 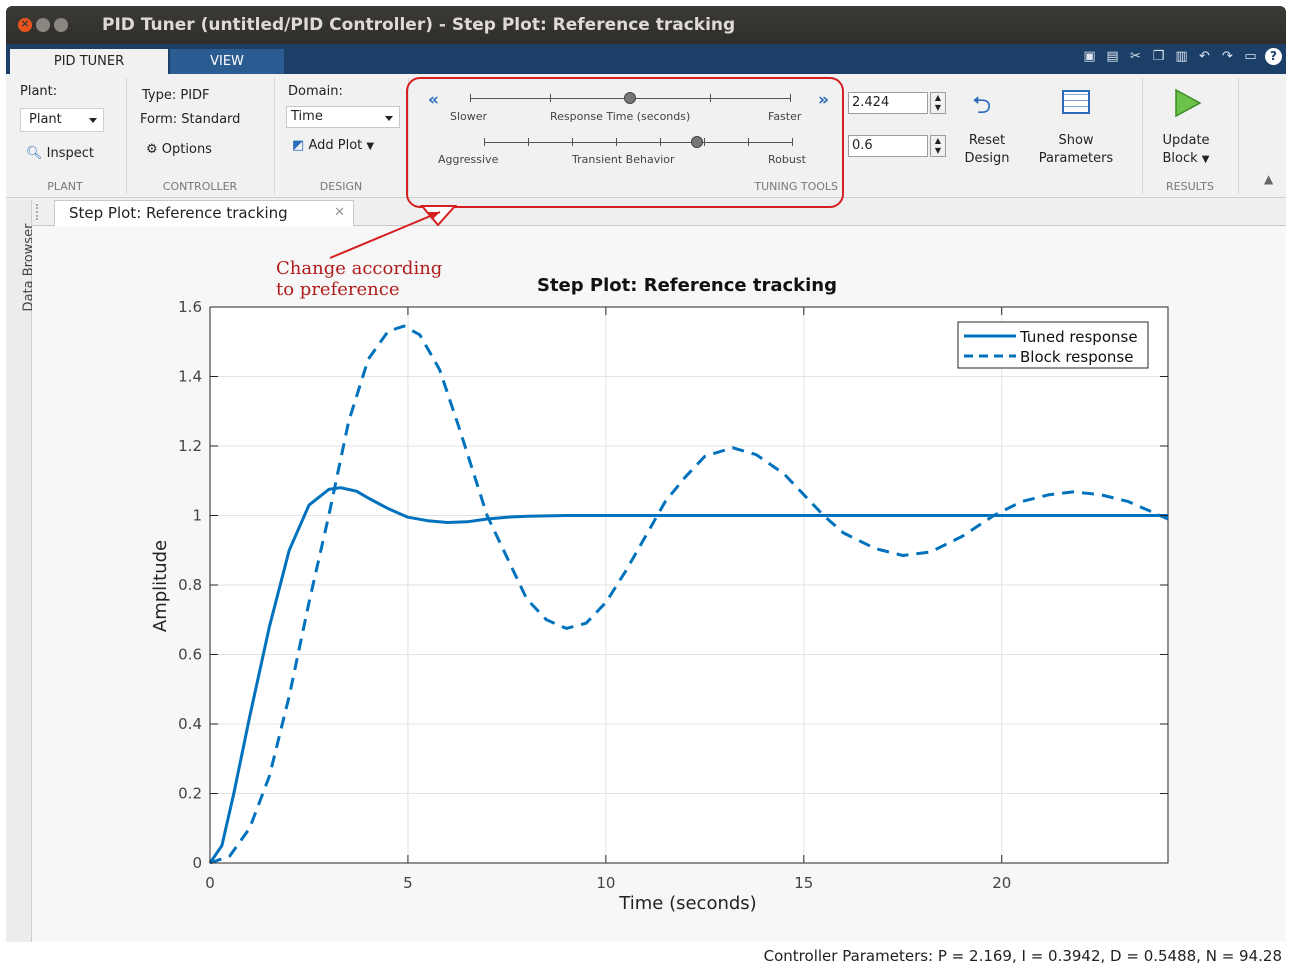 I want to click on quick-access-dock-icon: ▣, so click(x=1089, y=56).